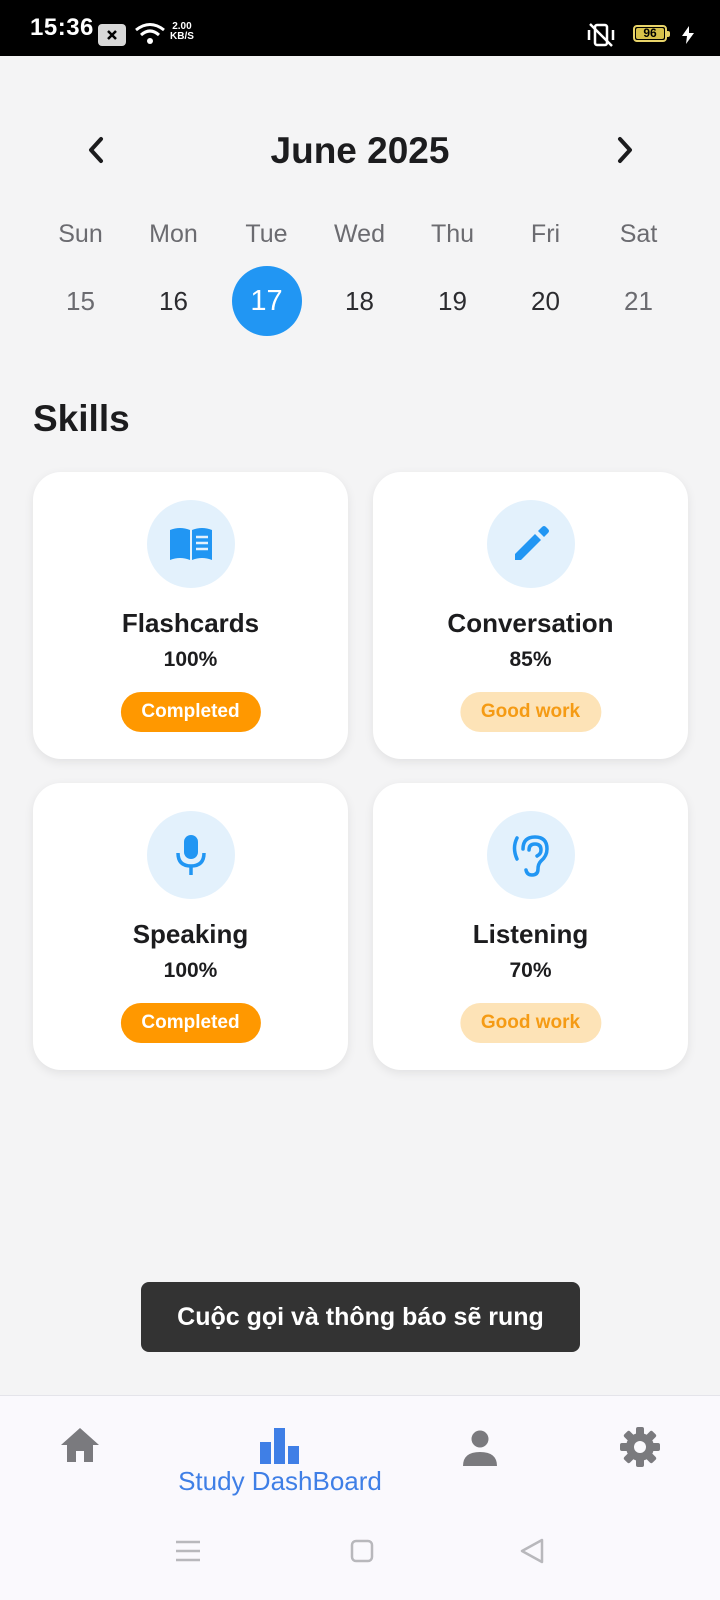  I want to click on nav-study-dashboard: Study DashBoard, so click(280, 1452).